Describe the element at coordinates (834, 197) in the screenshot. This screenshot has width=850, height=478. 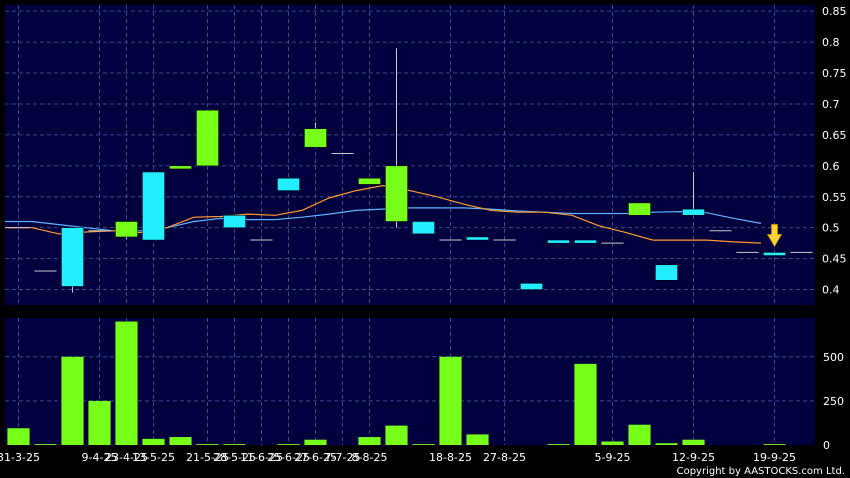
I see `price-tick-label: 0.55` at that location.